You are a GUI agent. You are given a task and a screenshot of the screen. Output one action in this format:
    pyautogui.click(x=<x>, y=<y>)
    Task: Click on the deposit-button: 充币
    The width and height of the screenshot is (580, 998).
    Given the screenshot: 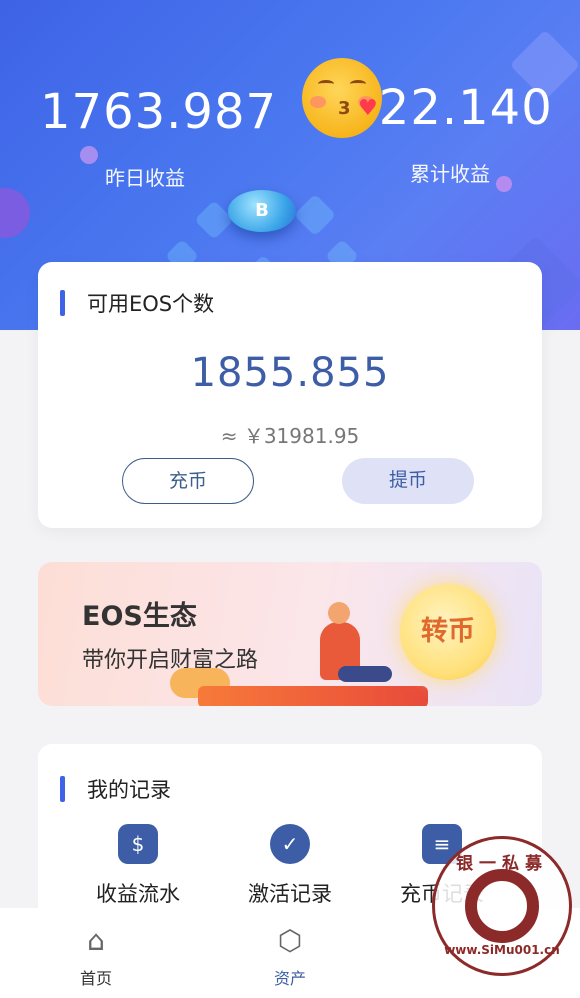 What is the action you would take?
    pyautogui.click(x=188, y=481)
    